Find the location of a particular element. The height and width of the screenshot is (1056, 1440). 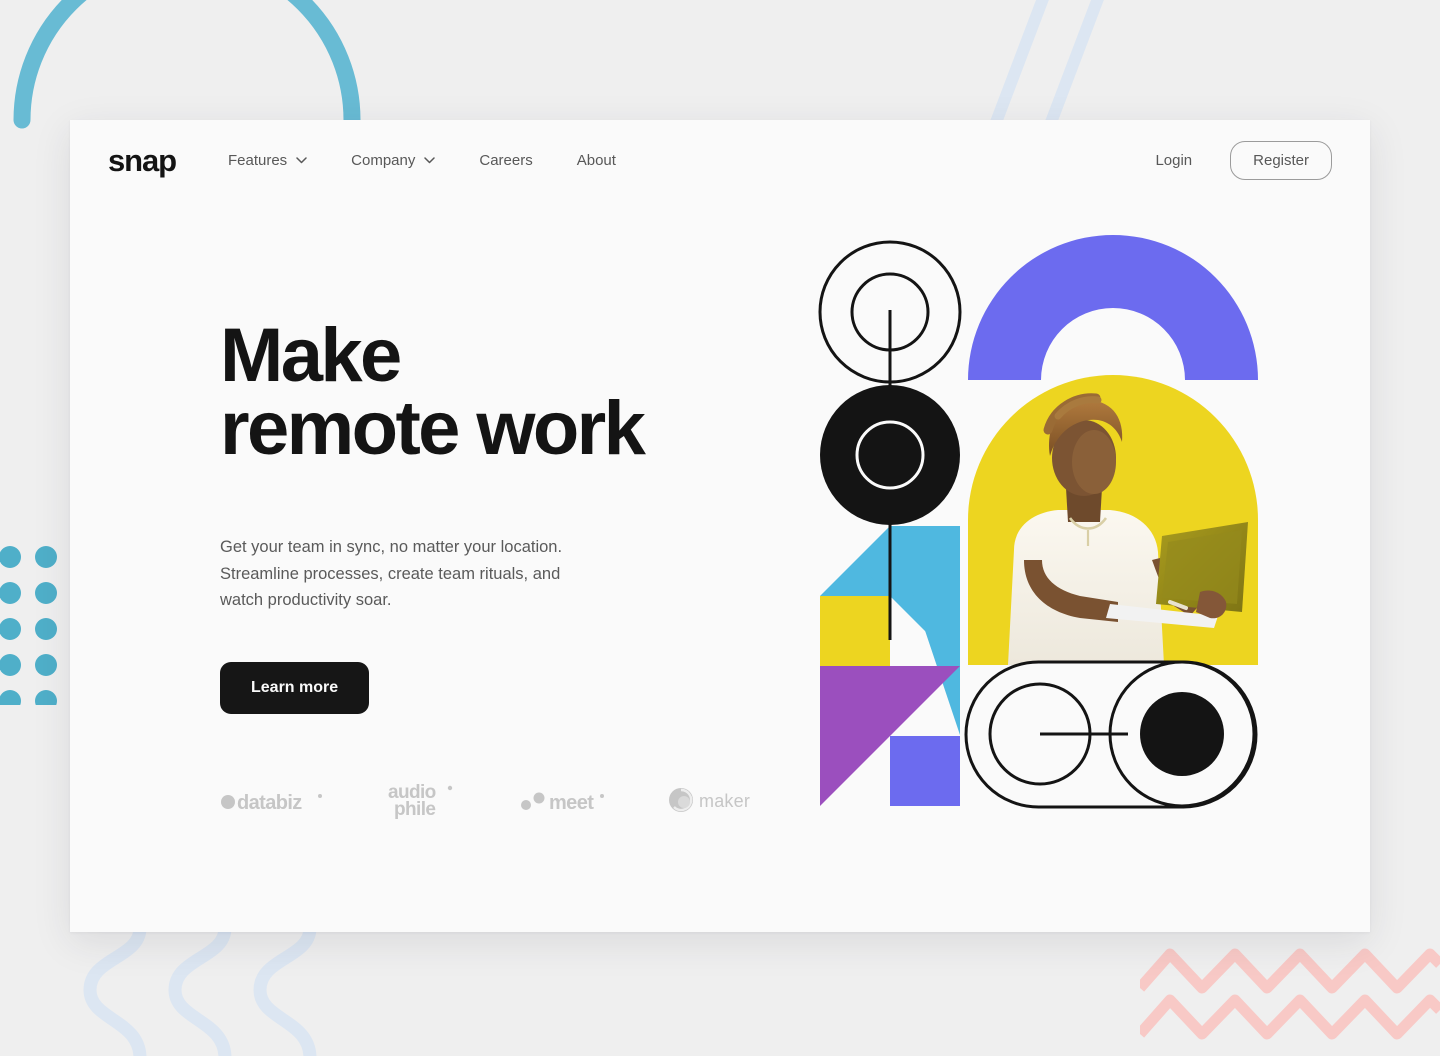

two-dots-icon is located at coordinates (533, 801).